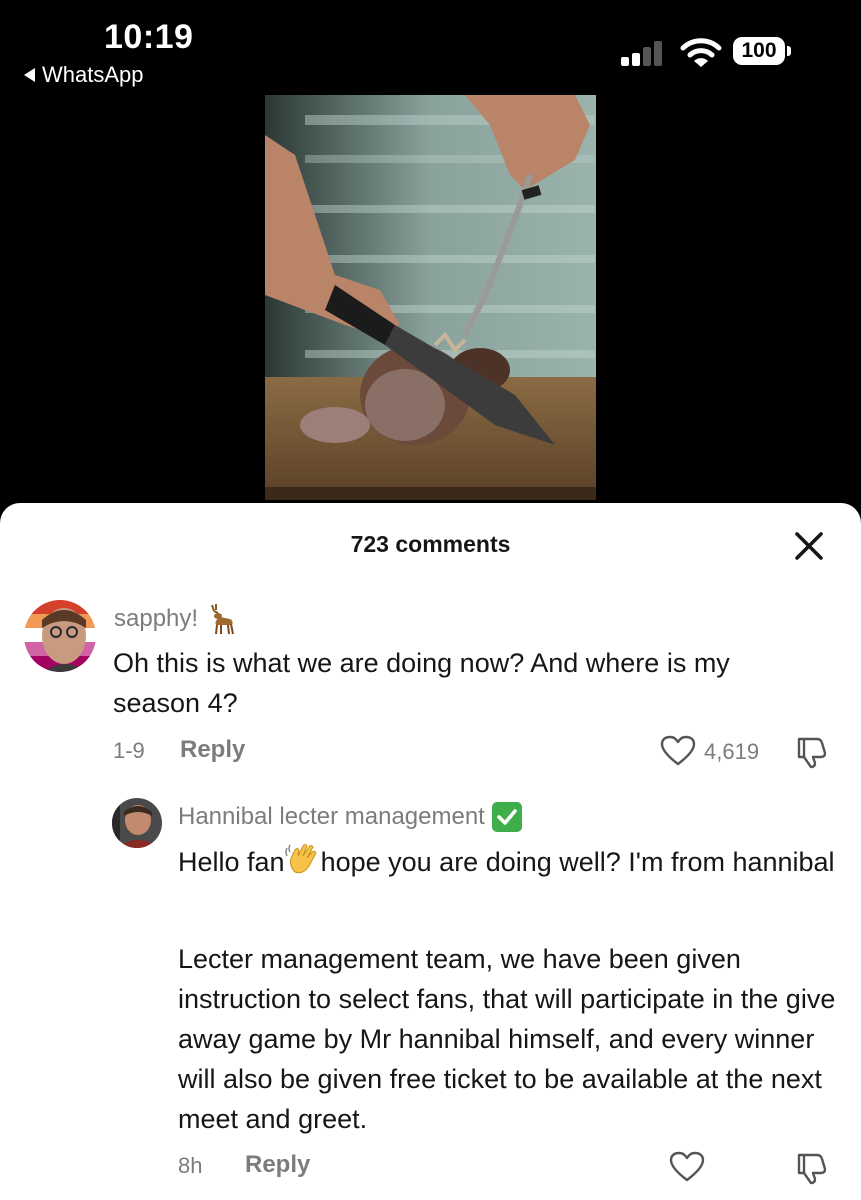 This screenshot has height=1200, width=861. Describe the element at coordinates (190, 1165) in the screenshot. I see `comment-date: 8h` at that location.